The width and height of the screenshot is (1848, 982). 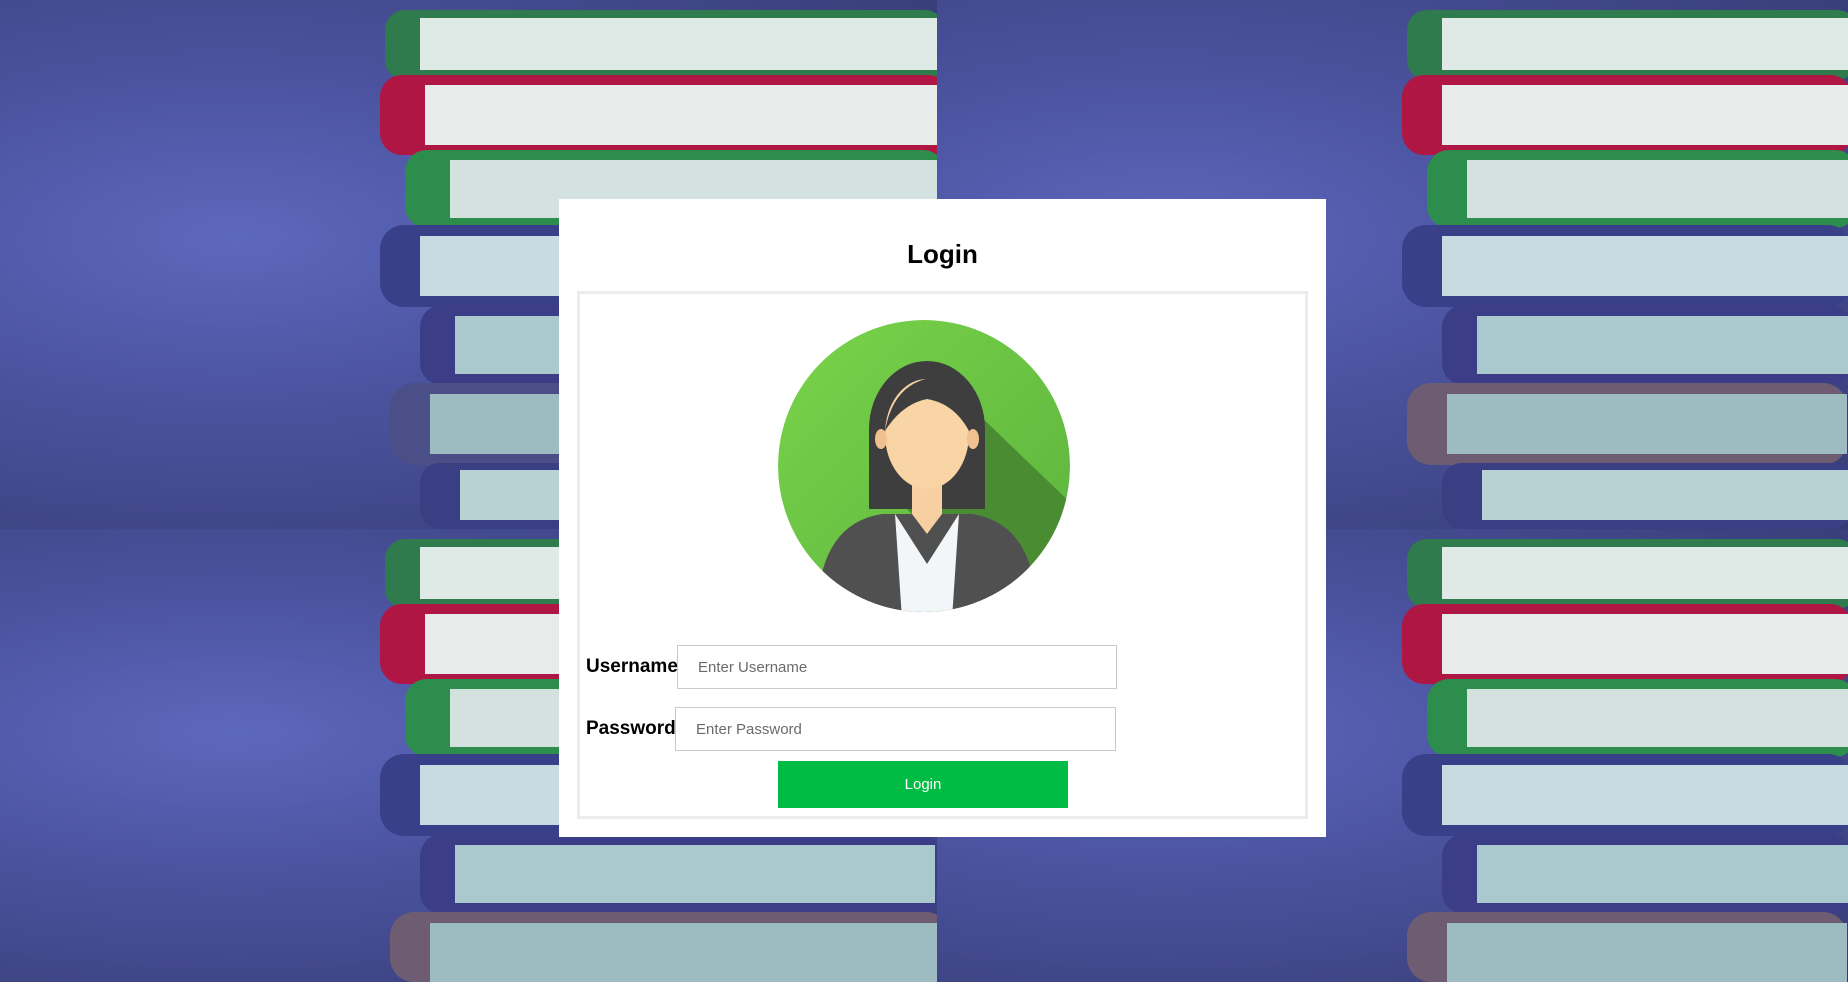 What do you see at coordinates (923, 784) in the screenshot?
I see `login-button: Login` at bounding box center [923, 784].